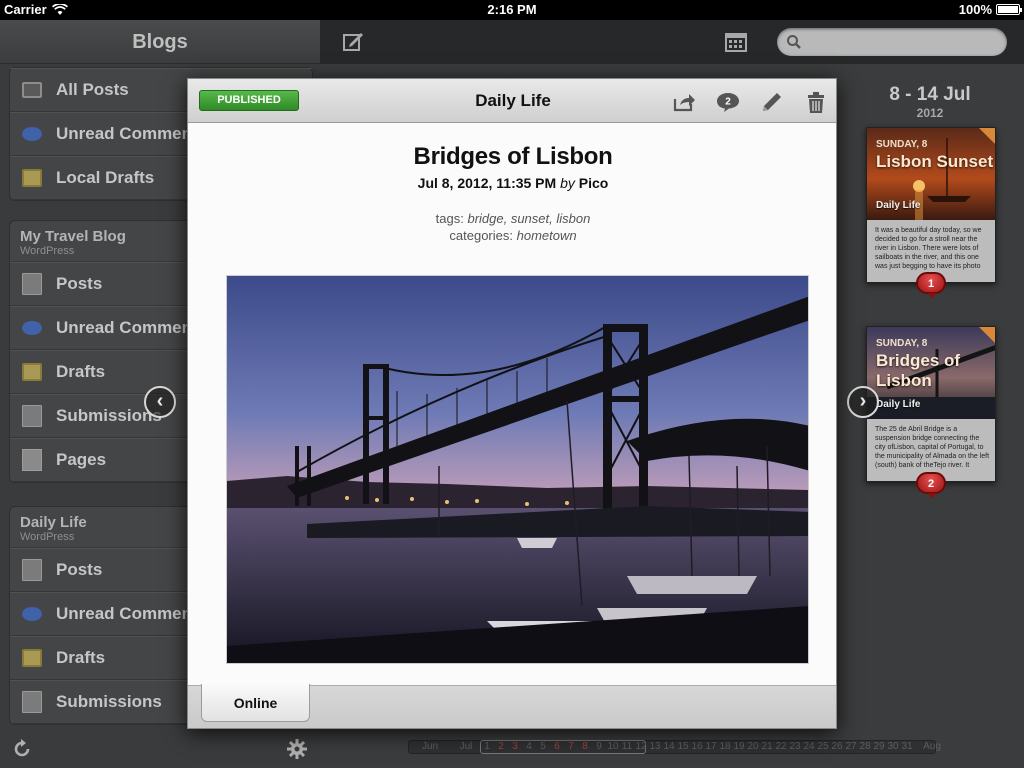  I want to click on battery-percent: 100%, so click(975, 9).